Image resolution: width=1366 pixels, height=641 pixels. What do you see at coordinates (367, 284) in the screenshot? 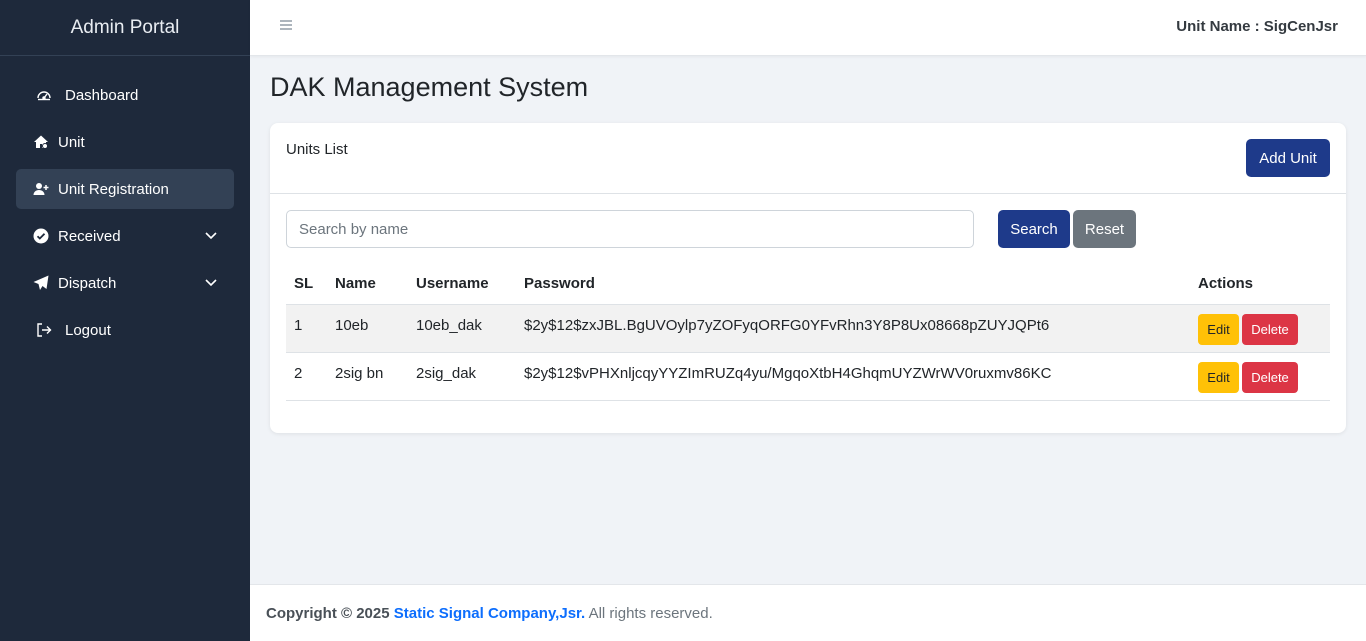
I see `column-header-name: Name` at bounding box center [367, 284].